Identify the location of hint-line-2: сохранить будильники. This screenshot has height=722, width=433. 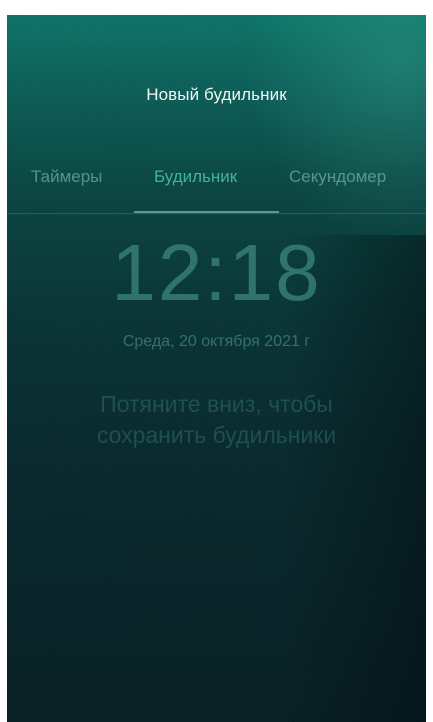
(216, 435).